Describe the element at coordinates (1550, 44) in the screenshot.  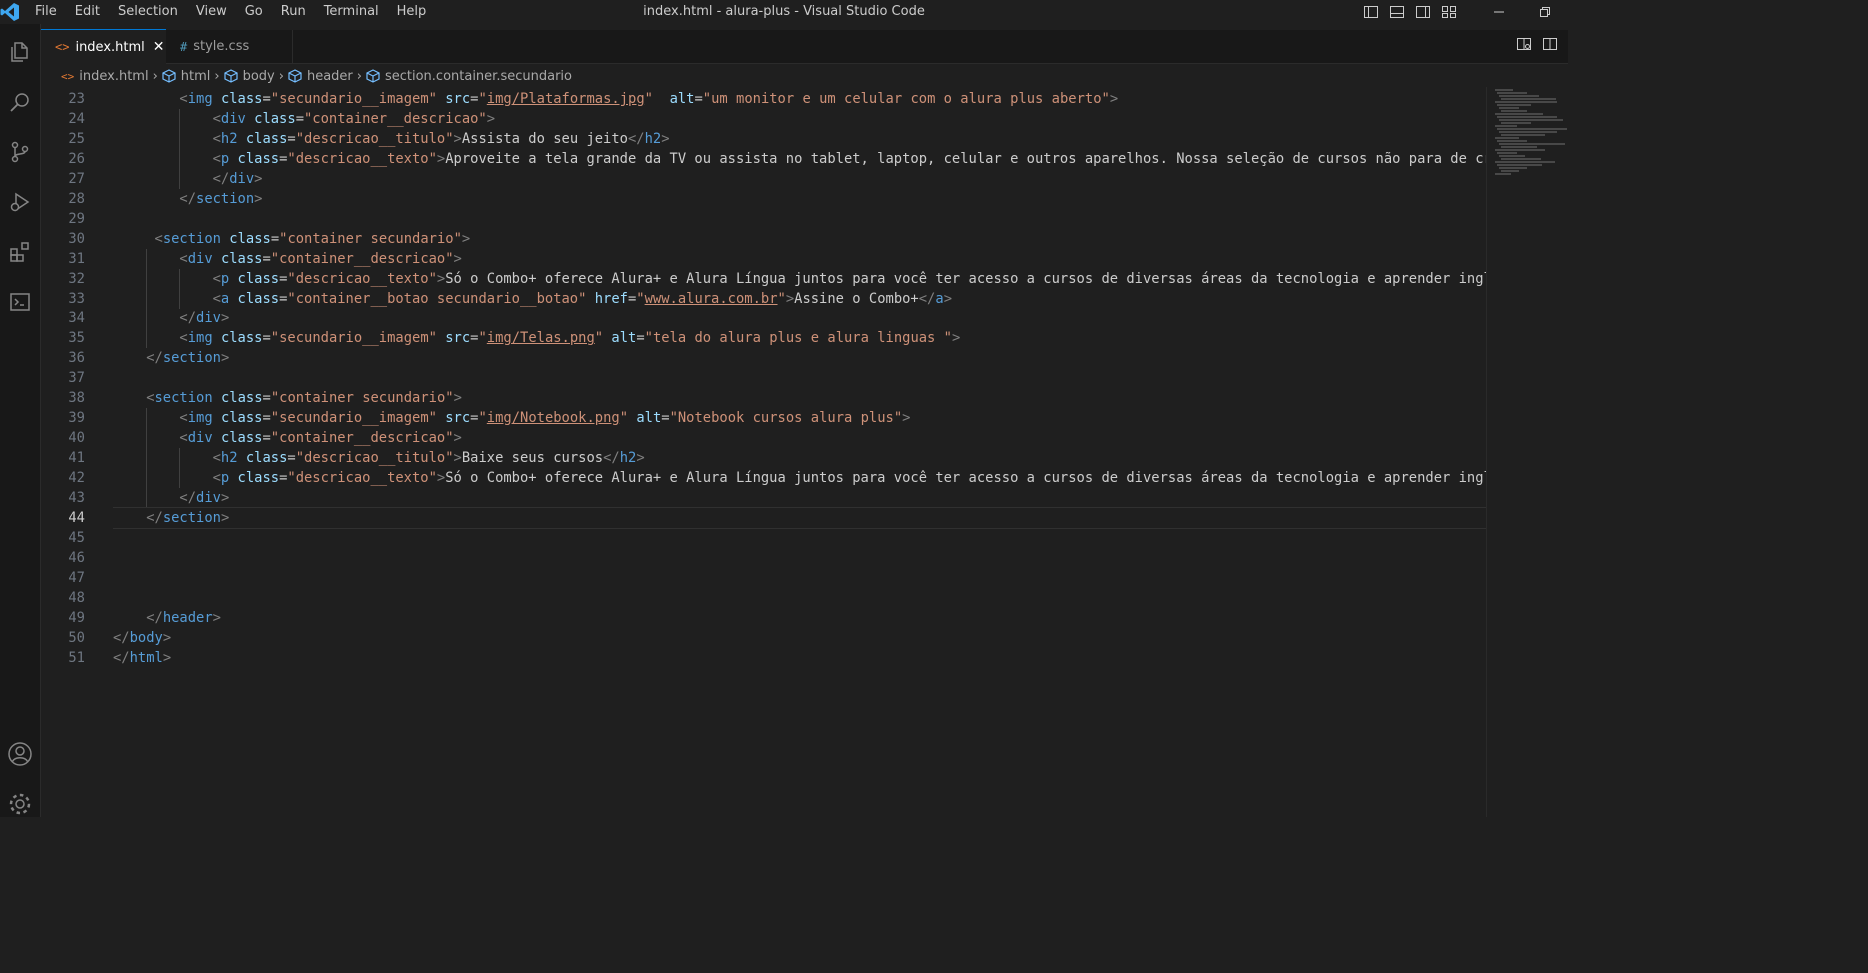
I see `split-editor-icon` at that location.